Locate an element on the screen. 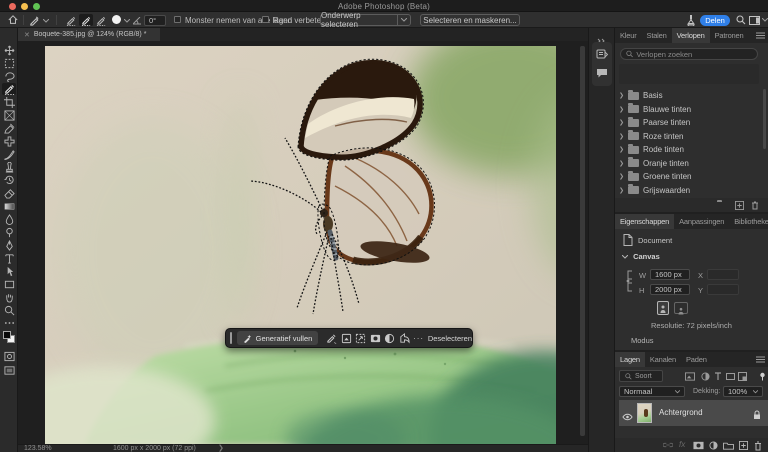  remove-background-icon is located at coordinates (346, 338).